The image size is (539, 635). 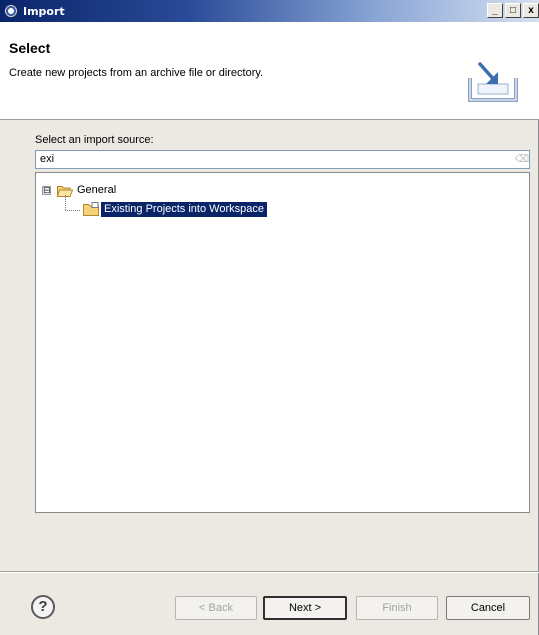 What do you see at coordinates (495, 10) in the screenshot?
I see `minimize-button: _` at bounding box center [495, 10].